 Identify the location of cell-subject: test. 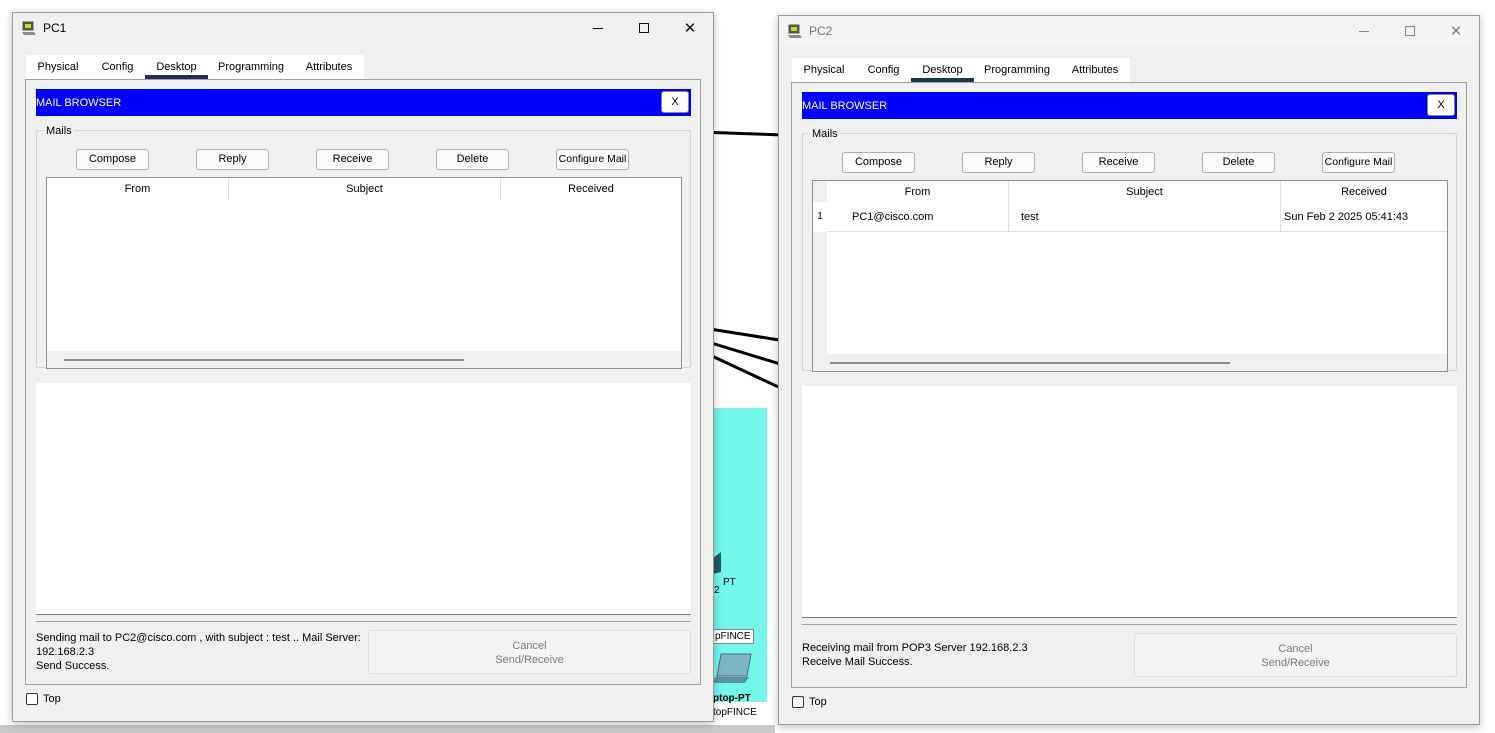
(1145, 217).